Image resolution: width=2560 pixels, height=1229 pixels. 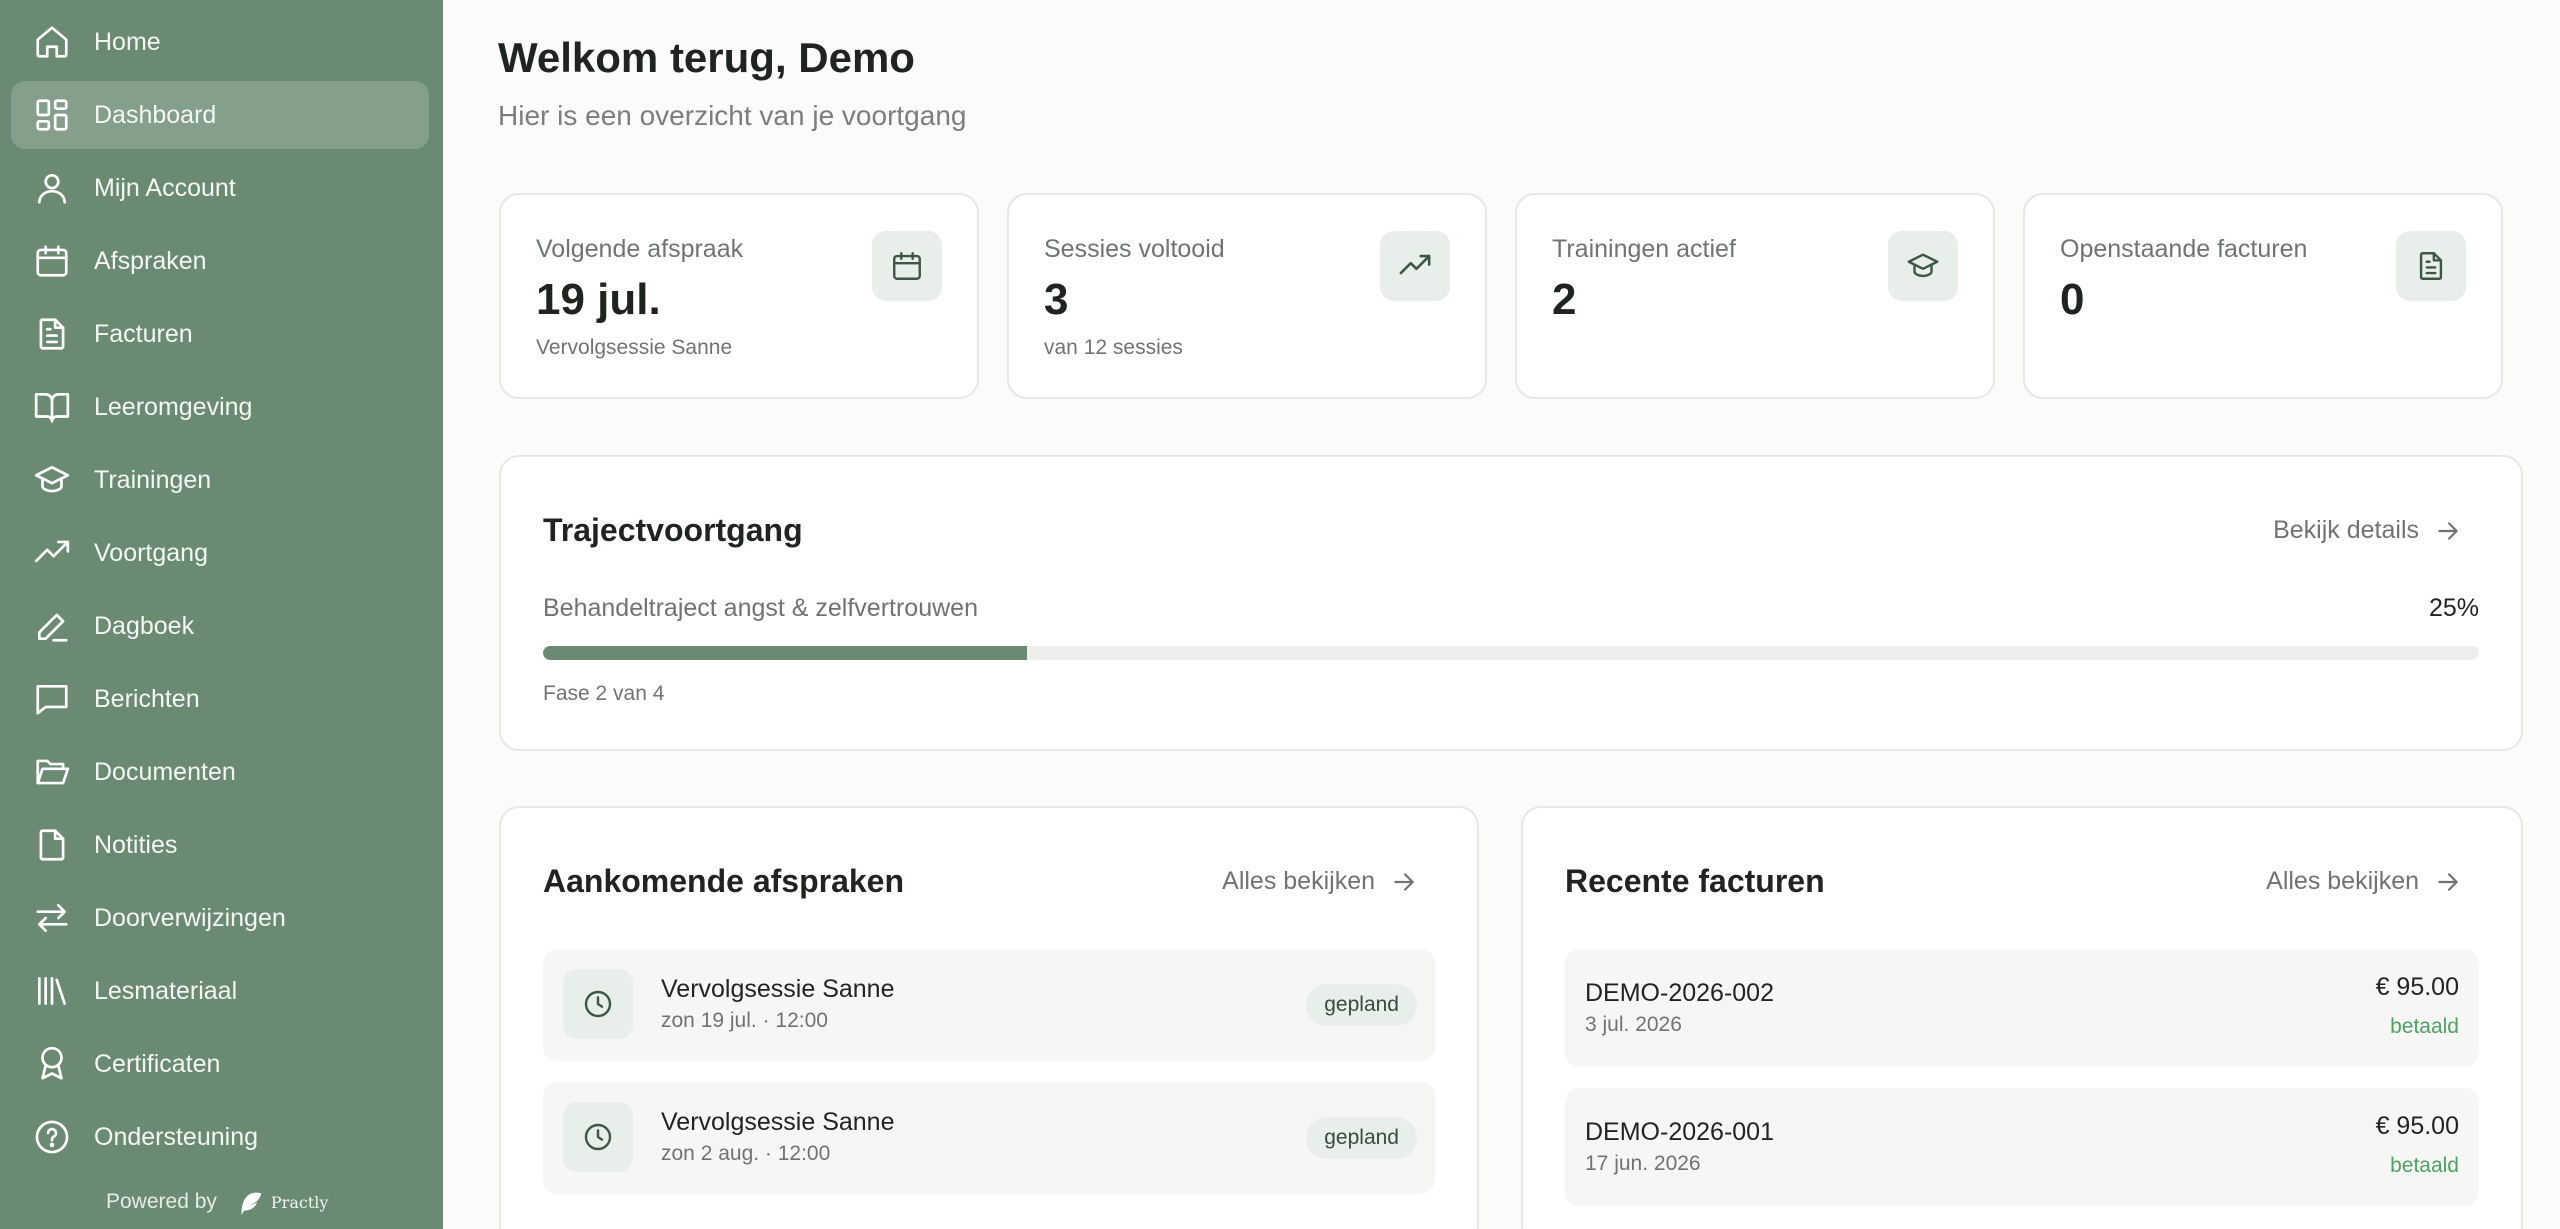 I want to click on sidebar-item-label: Lesmateriaal, so click(x=166, y=990).